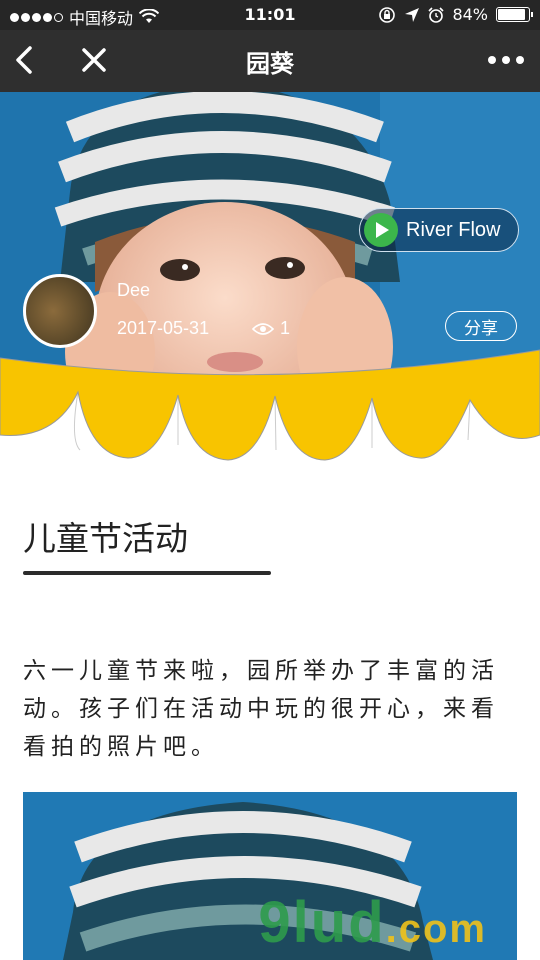 The width and height of the screenshot is (540, 960). What do you see at coordinates (270, 64) in the screenshot?
I see `page-title: 园葵` at bounding box center [270, 64].